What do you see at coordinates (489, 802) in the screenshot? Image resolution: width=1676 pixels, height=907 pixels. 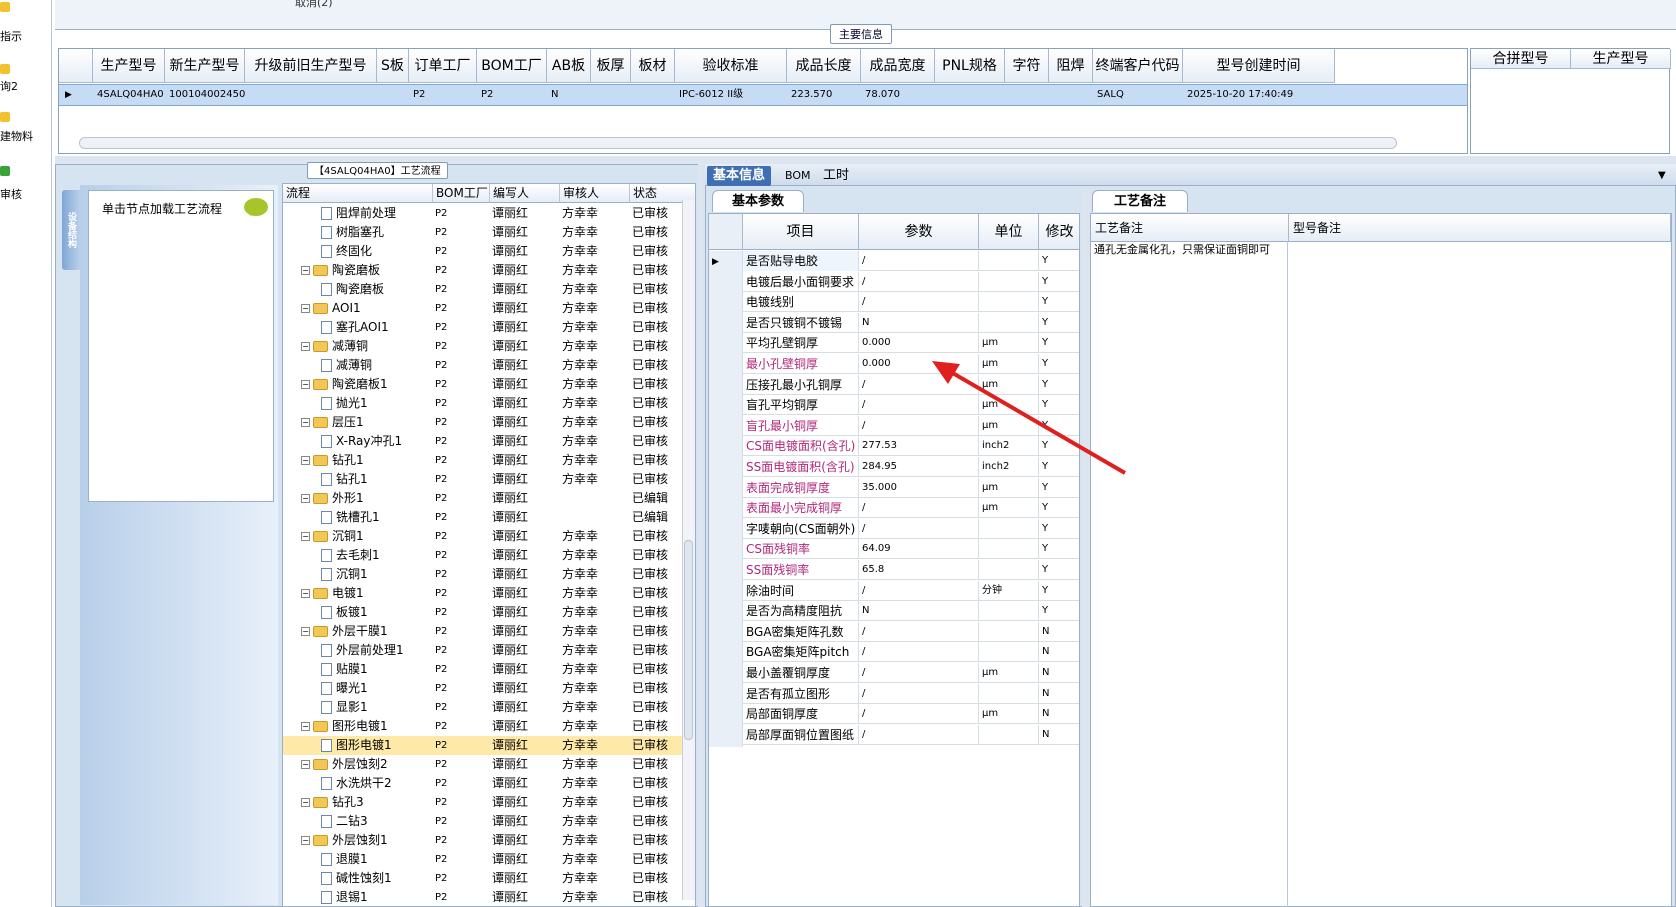 I see `tree-row: − 钻孔3 P2 谭丽红 方幸幸 已审核` at bounding box center [489, 802].